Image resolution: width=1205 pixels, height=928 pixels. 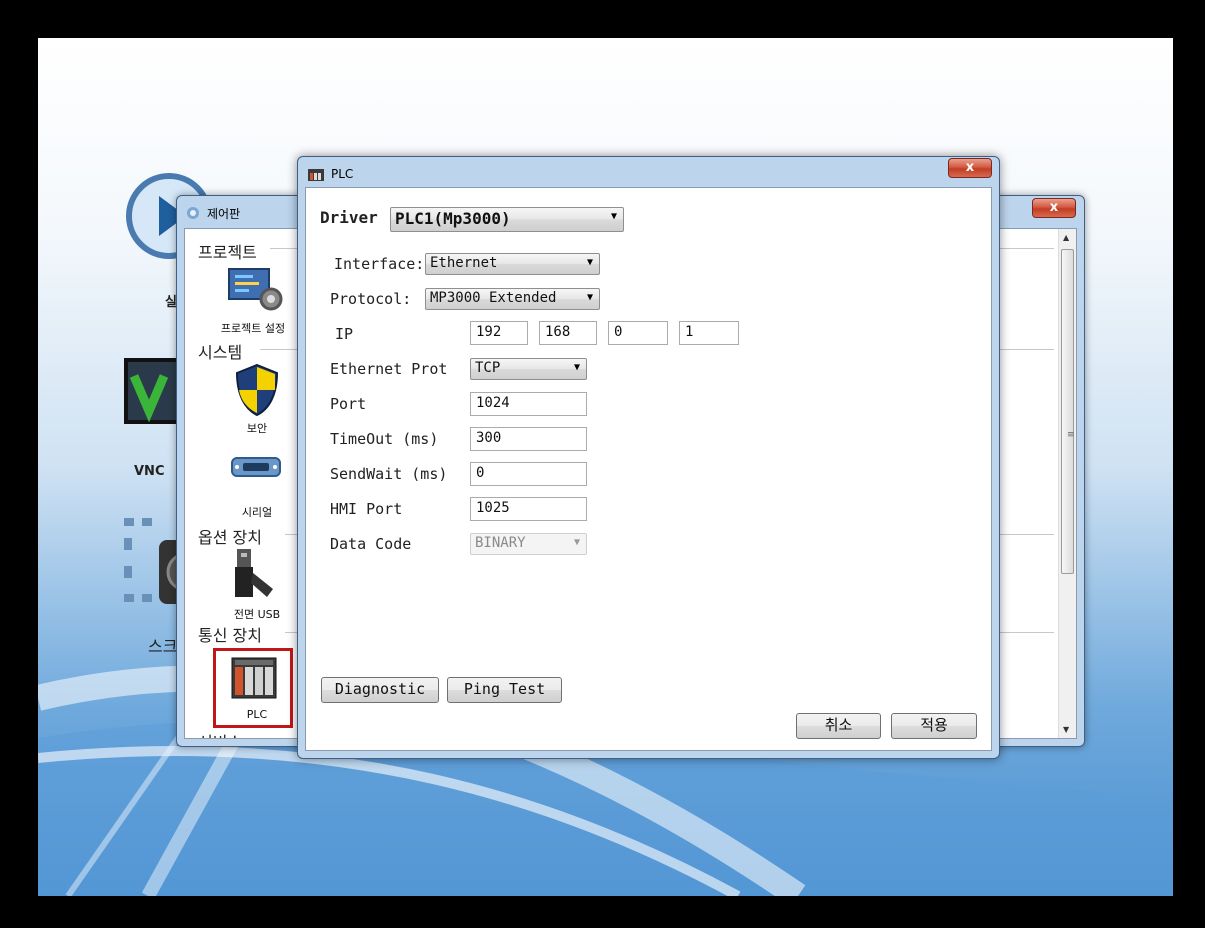 I want to click on plc-dialog-title: PLC, so click(x=342, y=174).